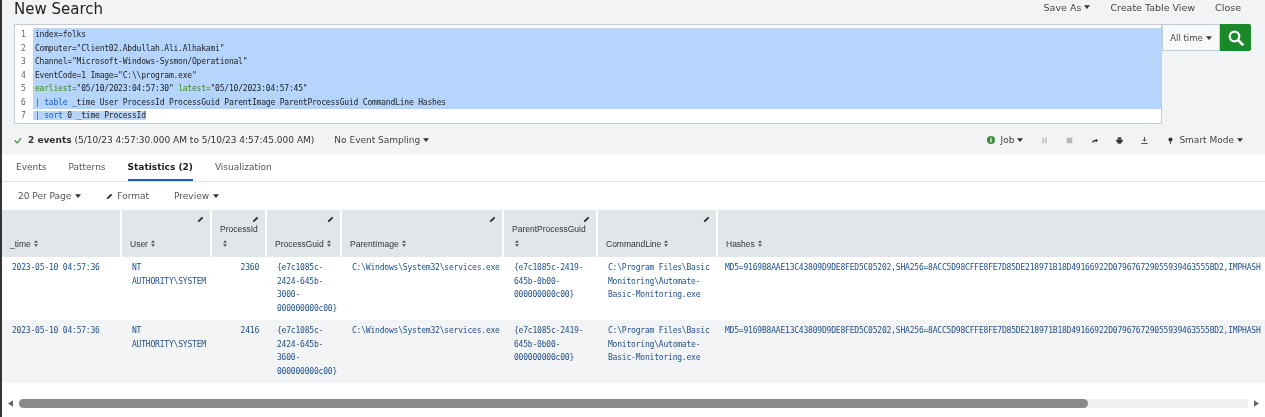 The image size is (1265, 417). What do you see at coordinates (160, 168) in the screenshot?
I see `tab: Statistics (2)` at bounding box center [160, 168].